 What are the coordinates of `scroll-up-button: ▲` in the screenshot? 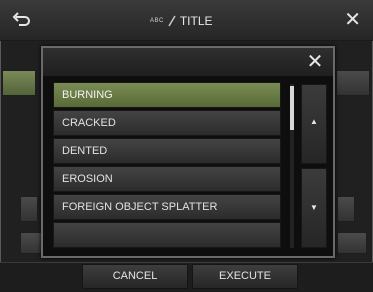 It's located at (314, 124).